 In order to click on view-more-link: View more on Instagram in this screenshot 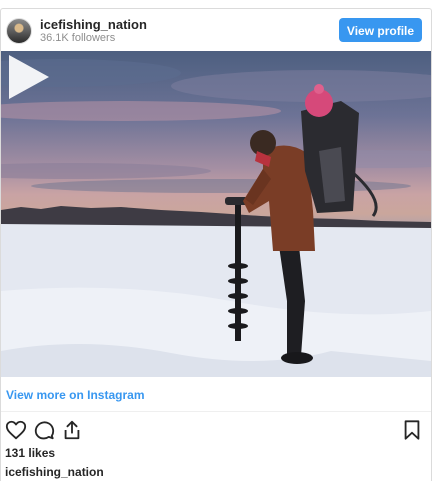, I will do `click(75, 395)`.